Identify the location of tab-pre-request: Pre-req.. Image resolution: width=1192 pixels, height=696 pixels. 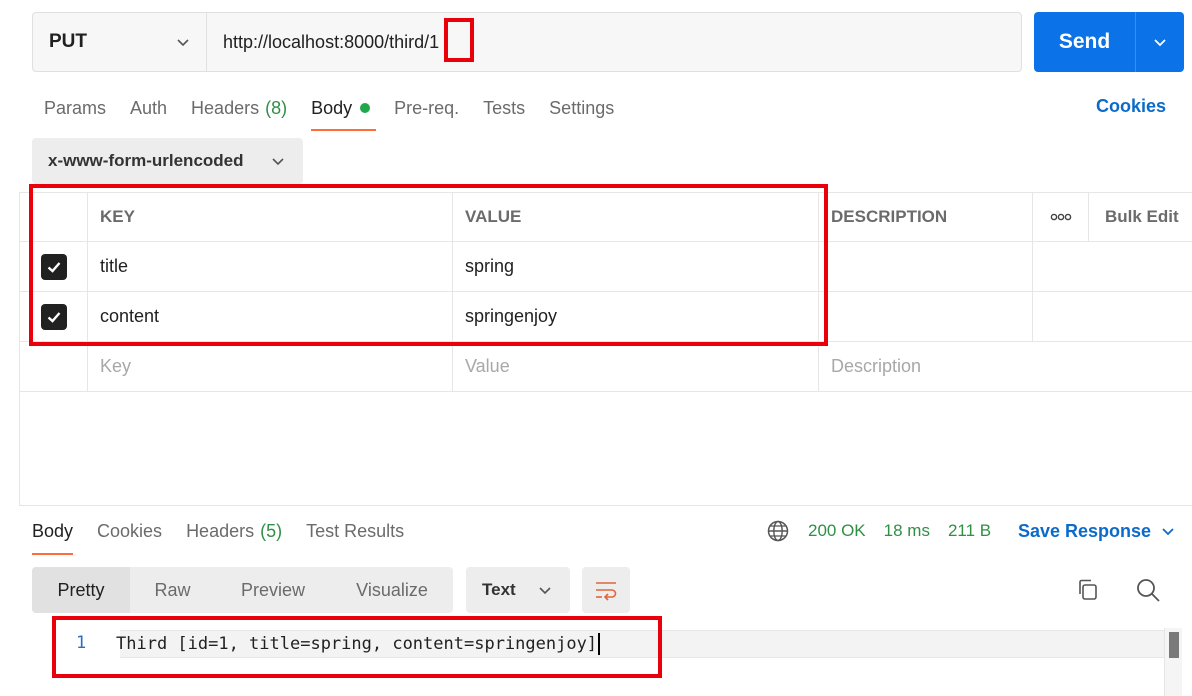
(426, 108).